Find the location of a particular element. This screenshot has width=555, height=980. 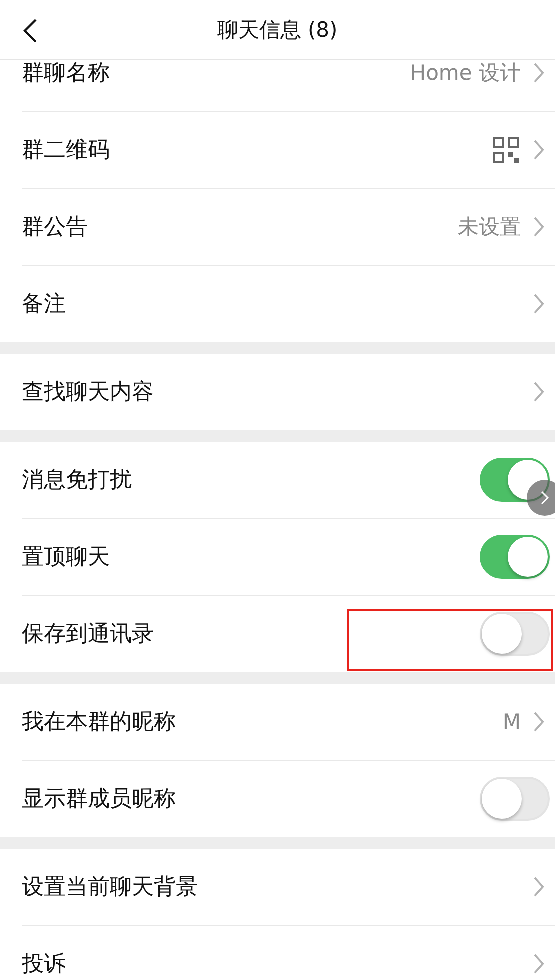

setting-label: 查找聊天内容 is located at coordinates (88, 393).